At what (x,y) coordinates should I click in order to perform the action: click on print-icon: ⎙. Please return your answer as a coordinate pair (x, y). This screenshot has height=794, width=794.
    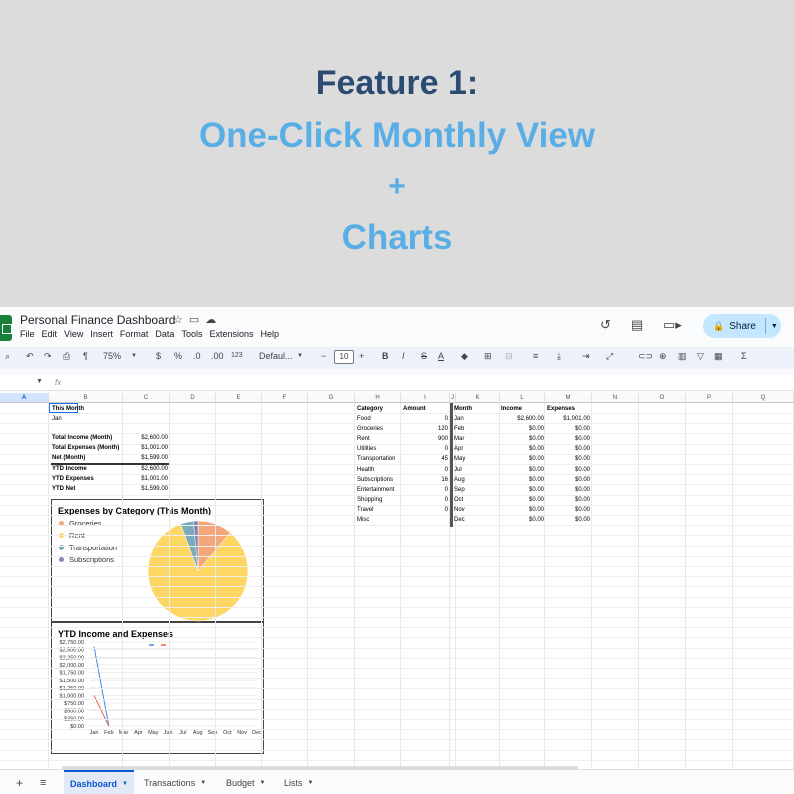
    Looking at the image, I should click on (66, 356).